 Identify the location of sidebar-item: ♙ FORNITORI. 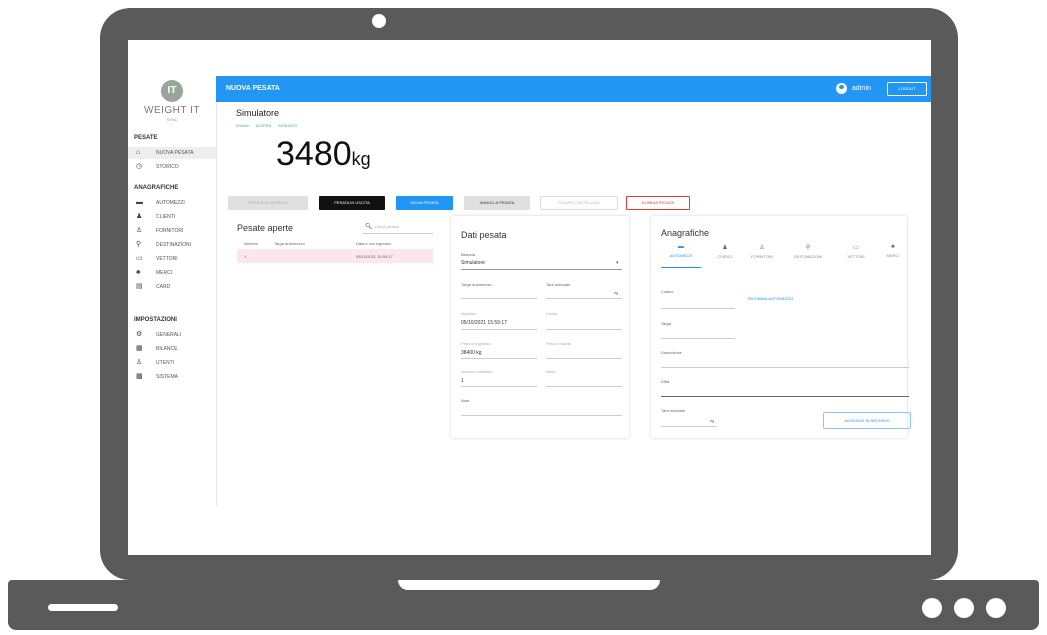
(172, 231).